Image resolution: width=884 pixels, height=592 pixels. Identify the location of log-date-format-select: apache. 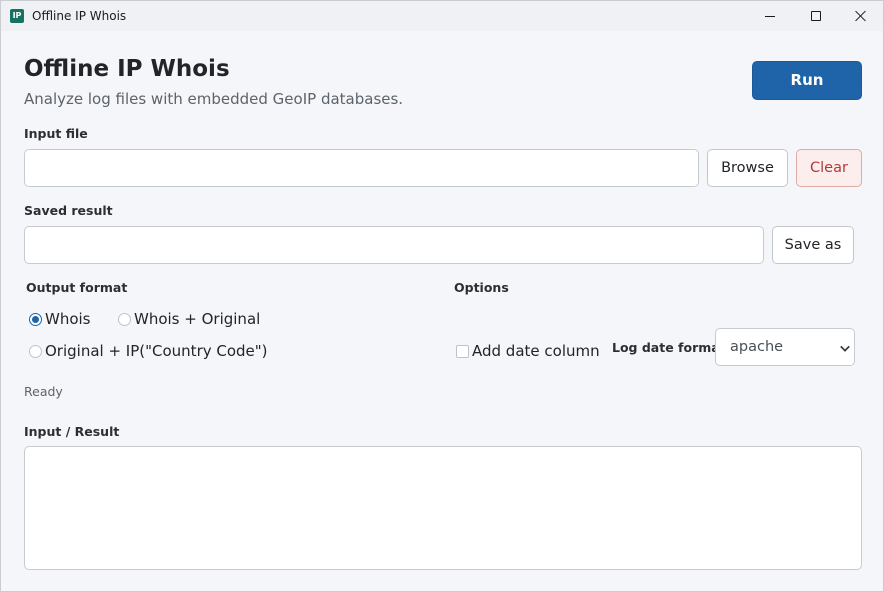
(785, 347).